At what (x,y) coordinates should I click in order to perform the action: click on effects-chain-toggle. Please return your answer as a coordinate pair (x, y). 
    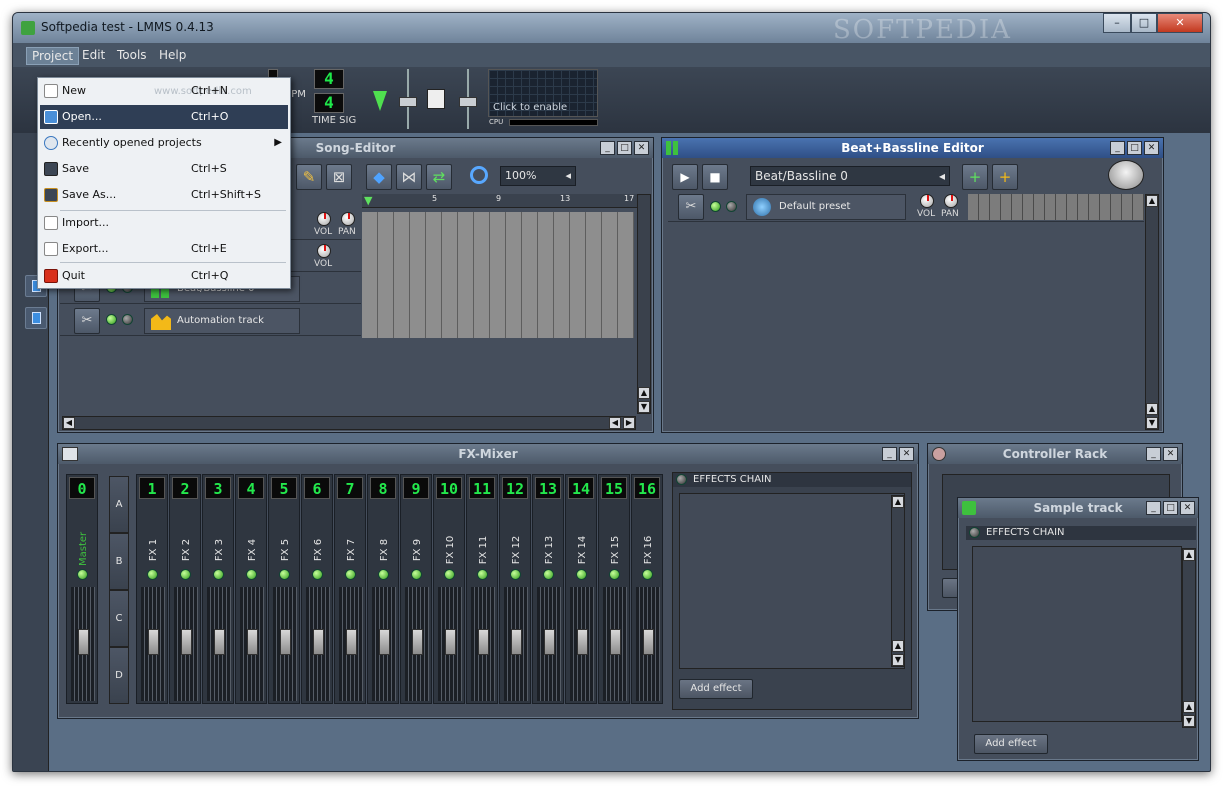
    Looking at the image, I should click on (681, 479).